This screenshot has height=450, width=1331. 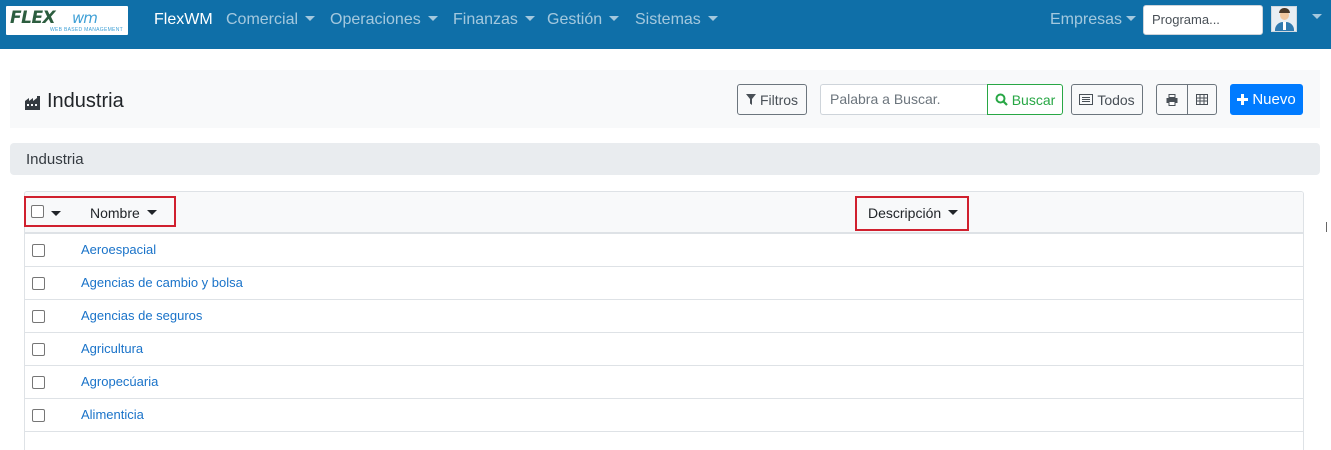 I want to click on user-menu-chevron-icon, so click(x=1317, y=16).